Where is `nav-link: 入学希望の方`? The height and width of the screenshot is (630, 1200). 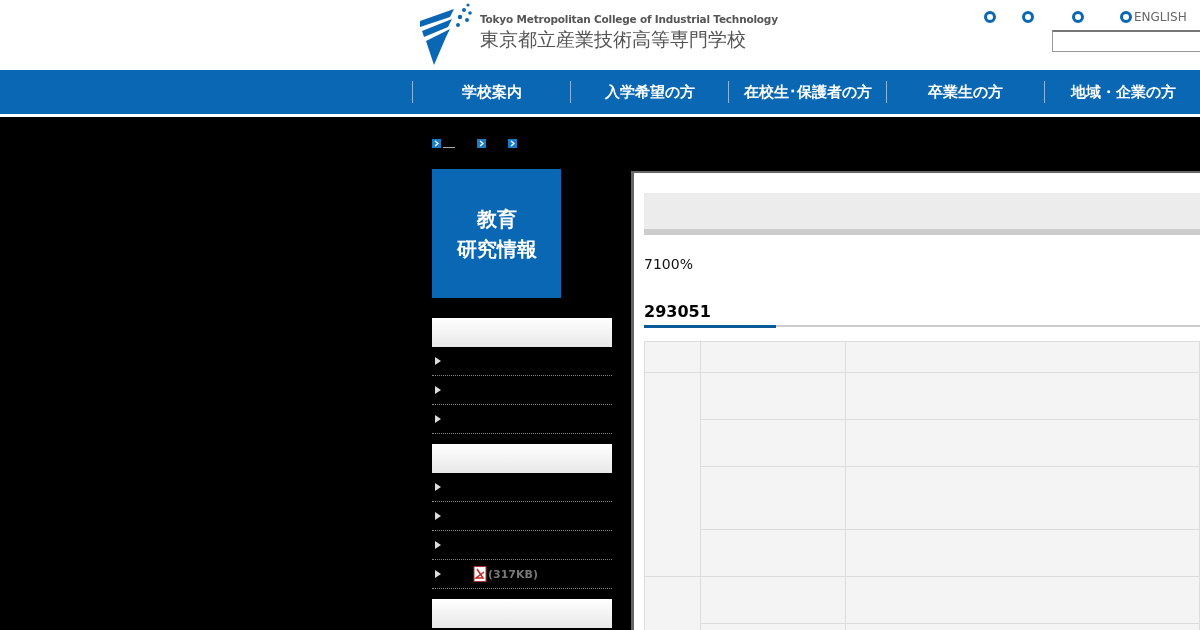
nav-link: 入学希望の方 is located at coordinates (649, 92).